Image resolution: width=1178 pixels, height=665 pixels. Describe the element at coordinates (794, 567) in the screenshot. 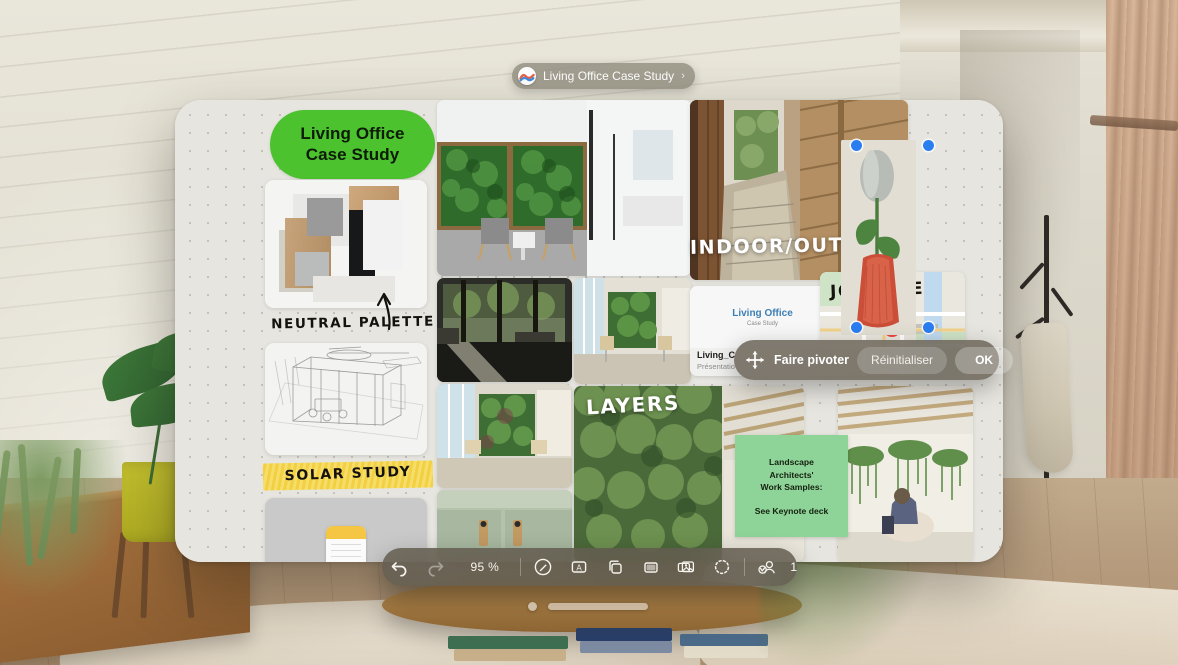

I see `collaborator-count: 1` at that location.